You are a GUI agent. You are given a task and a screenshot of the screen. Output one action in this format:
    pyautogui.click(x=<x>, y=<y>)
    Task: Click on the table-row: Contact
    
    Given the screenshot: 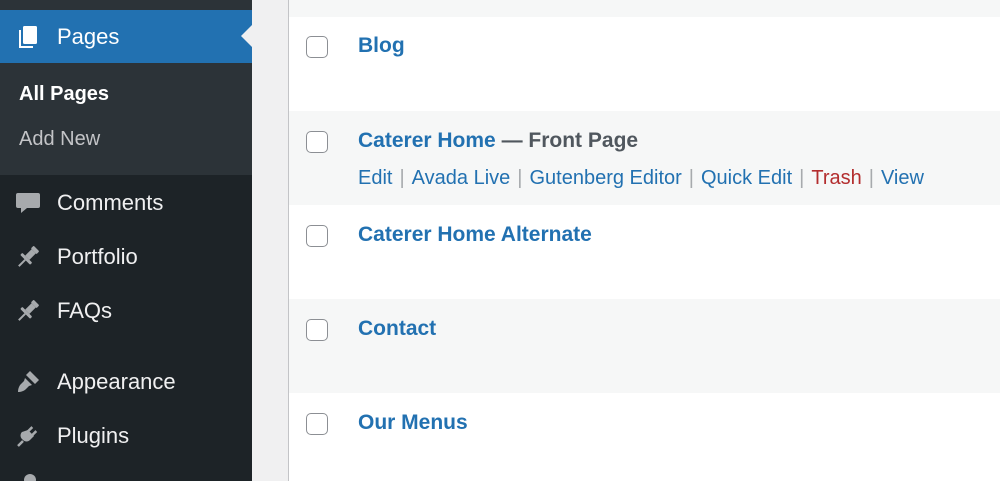 What is the action you would take?
    pyautogui.click(x=644, y=346)
    